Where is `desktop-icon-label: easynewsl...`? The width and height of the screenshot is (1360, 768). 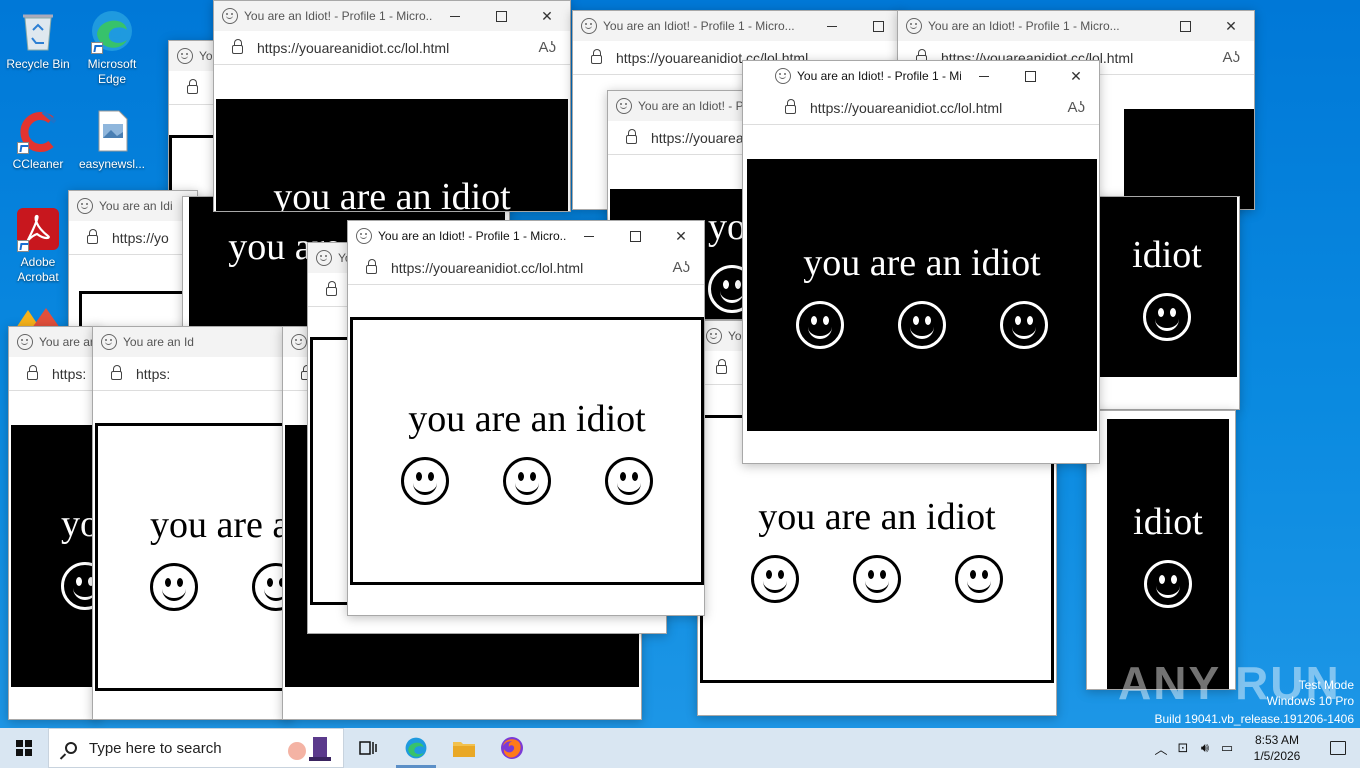 desktop-icon-label: easynewsl... is located at coordinates (112, 164).